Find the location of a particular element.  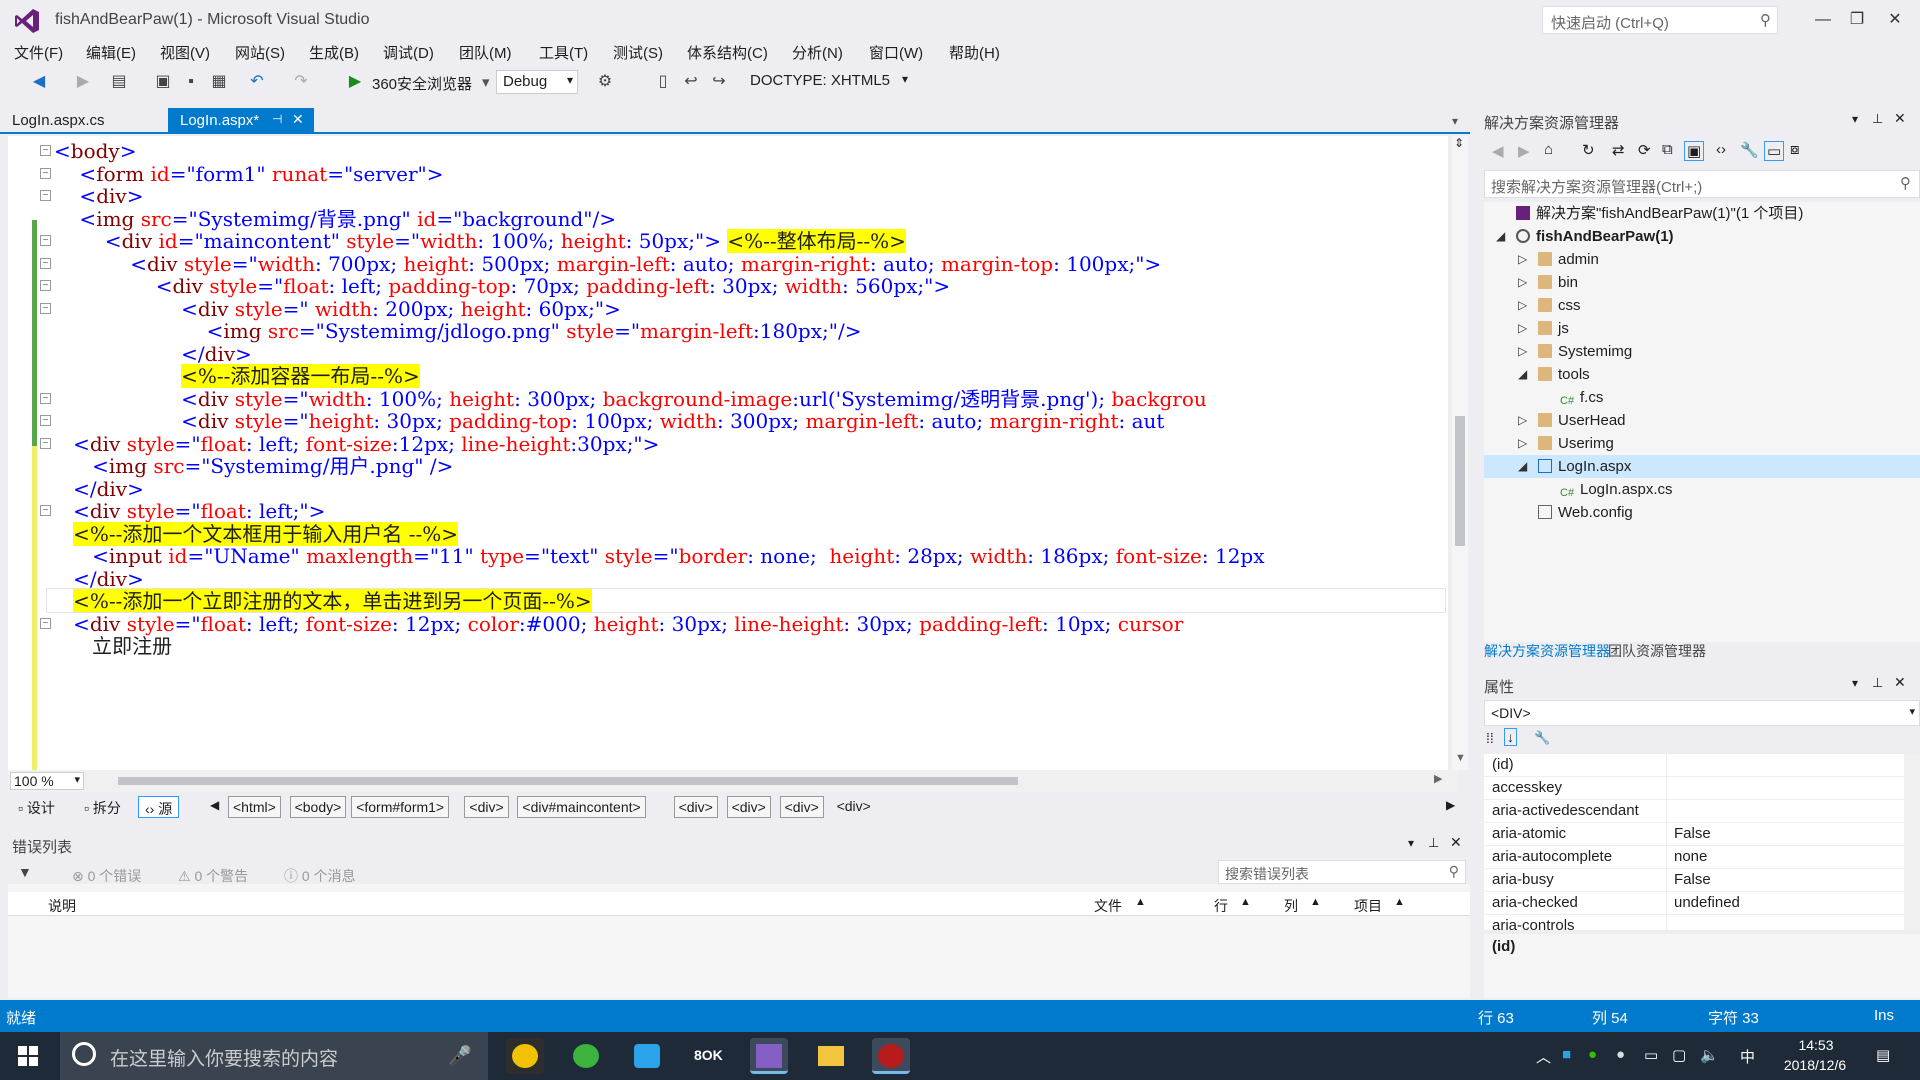

view-code-icon: ‹› is located at coordinates (1721, 149).